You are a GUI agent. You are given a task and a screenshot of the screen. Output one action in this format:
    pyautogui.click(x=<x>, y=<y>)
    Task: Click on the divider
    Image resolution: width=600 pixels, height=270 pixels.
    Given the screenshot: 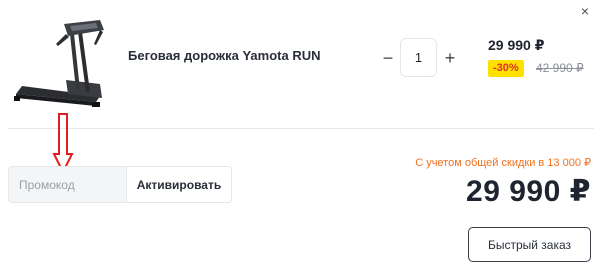 What is the action you would take?
    pyautogui.click(x=301, y=128)
    